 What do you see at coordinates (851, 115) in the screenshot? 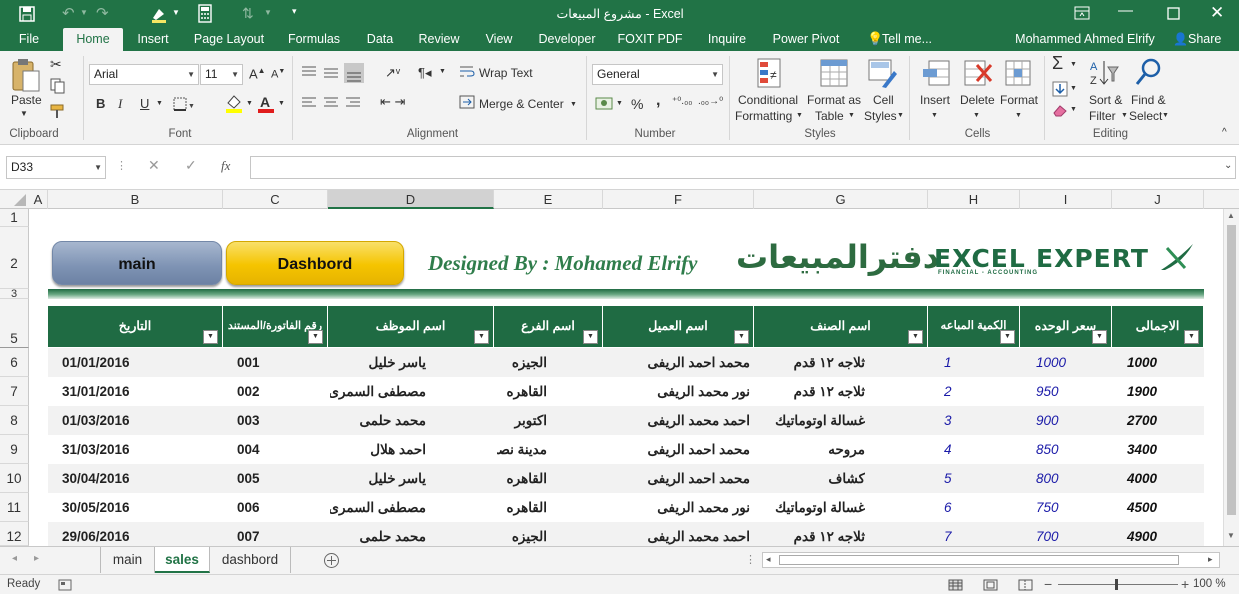
I see `format-table-dropdown-icon: ▼` at bounding box center [851, 115].